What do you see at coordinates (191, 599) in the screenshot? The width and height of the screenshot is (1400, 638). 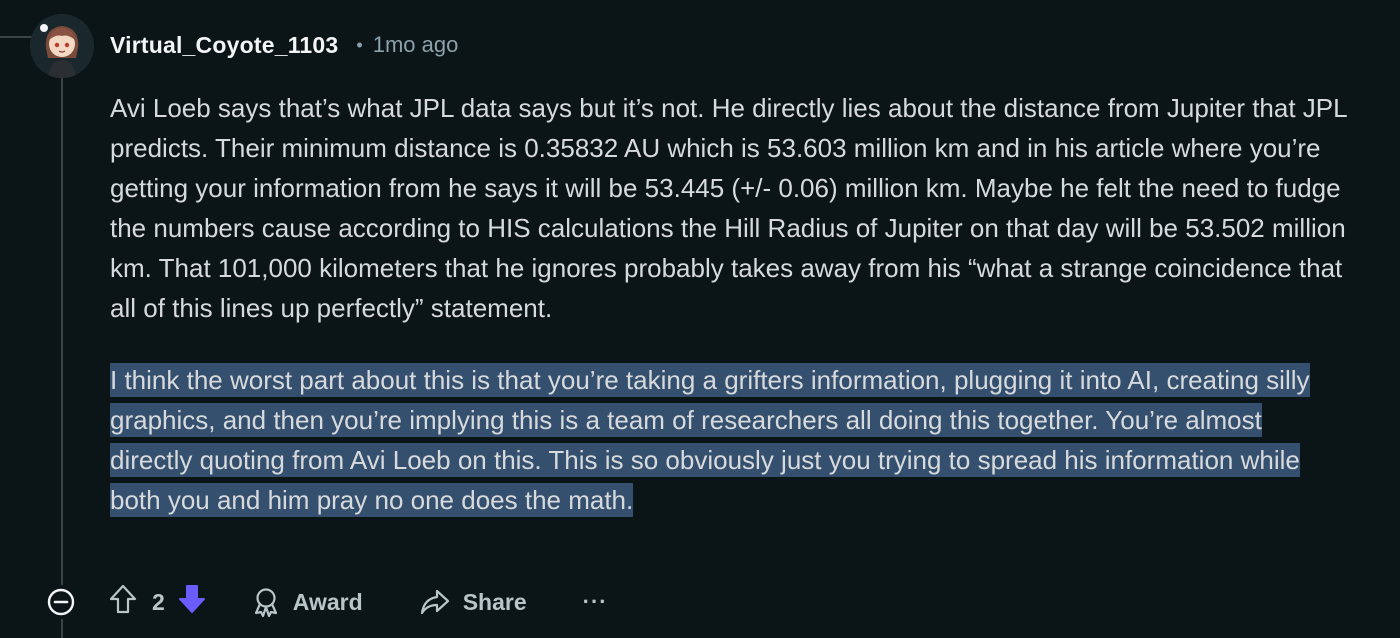 I see `downvote-arrow-icon` at bounding box center [191, 599].